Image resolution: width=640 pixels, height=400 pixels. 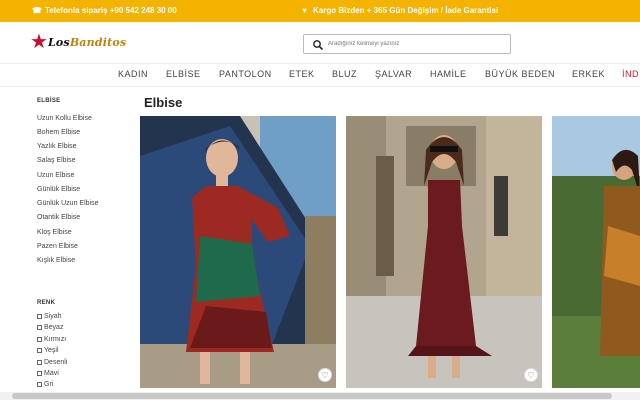 What do you see at coordinates (49, 316) in the screenshot?
I see `color-option: Siyah` at bounding box center [49, 316].